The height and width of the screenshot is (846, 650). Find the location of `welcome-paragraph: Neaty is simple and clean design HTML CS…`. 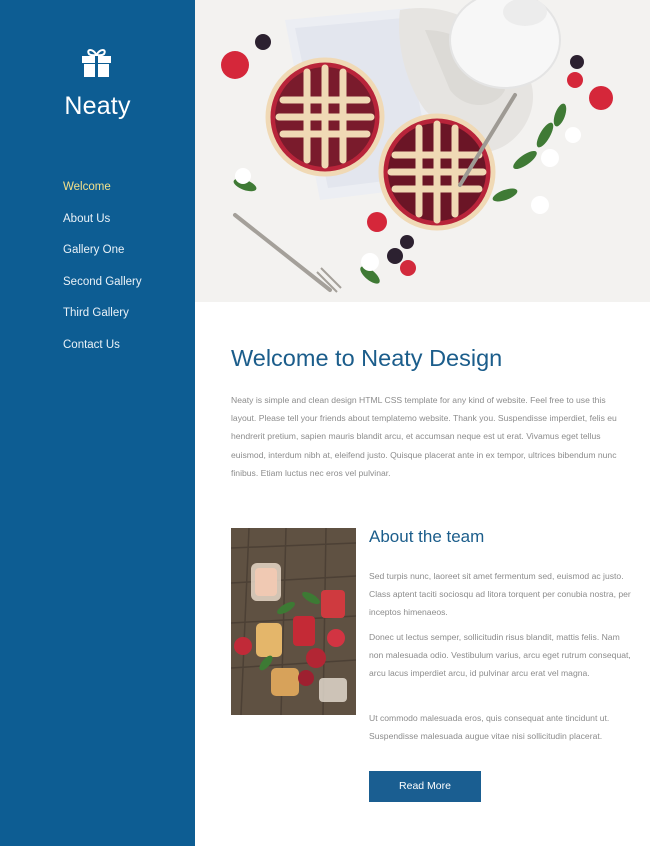

welcome-paragraph: Neaty is simple and clean design HTML CS… is located at coordinates (424, 436).